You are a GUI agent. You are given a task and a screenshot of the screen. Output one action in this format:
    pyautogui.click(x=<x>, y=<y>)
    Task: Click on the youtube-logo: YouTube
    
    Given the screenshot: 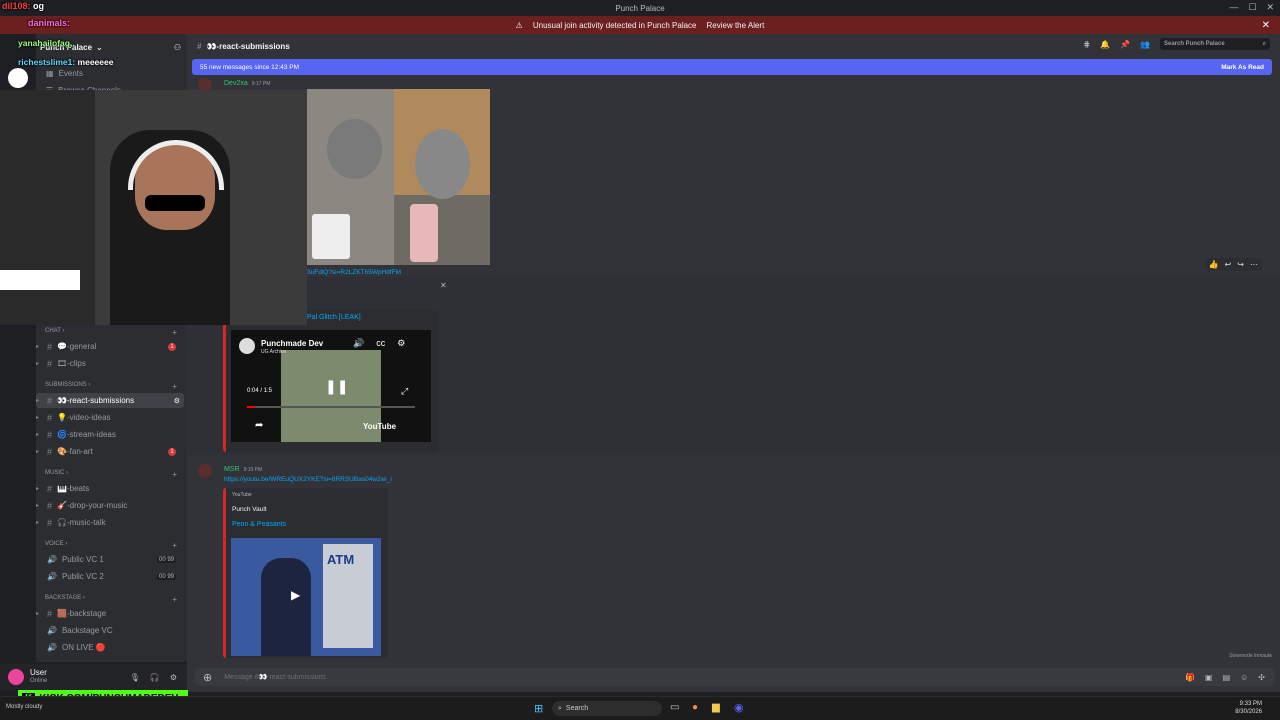 What is the action you would take?
    pyautogui.click(x=379, y=426)
    